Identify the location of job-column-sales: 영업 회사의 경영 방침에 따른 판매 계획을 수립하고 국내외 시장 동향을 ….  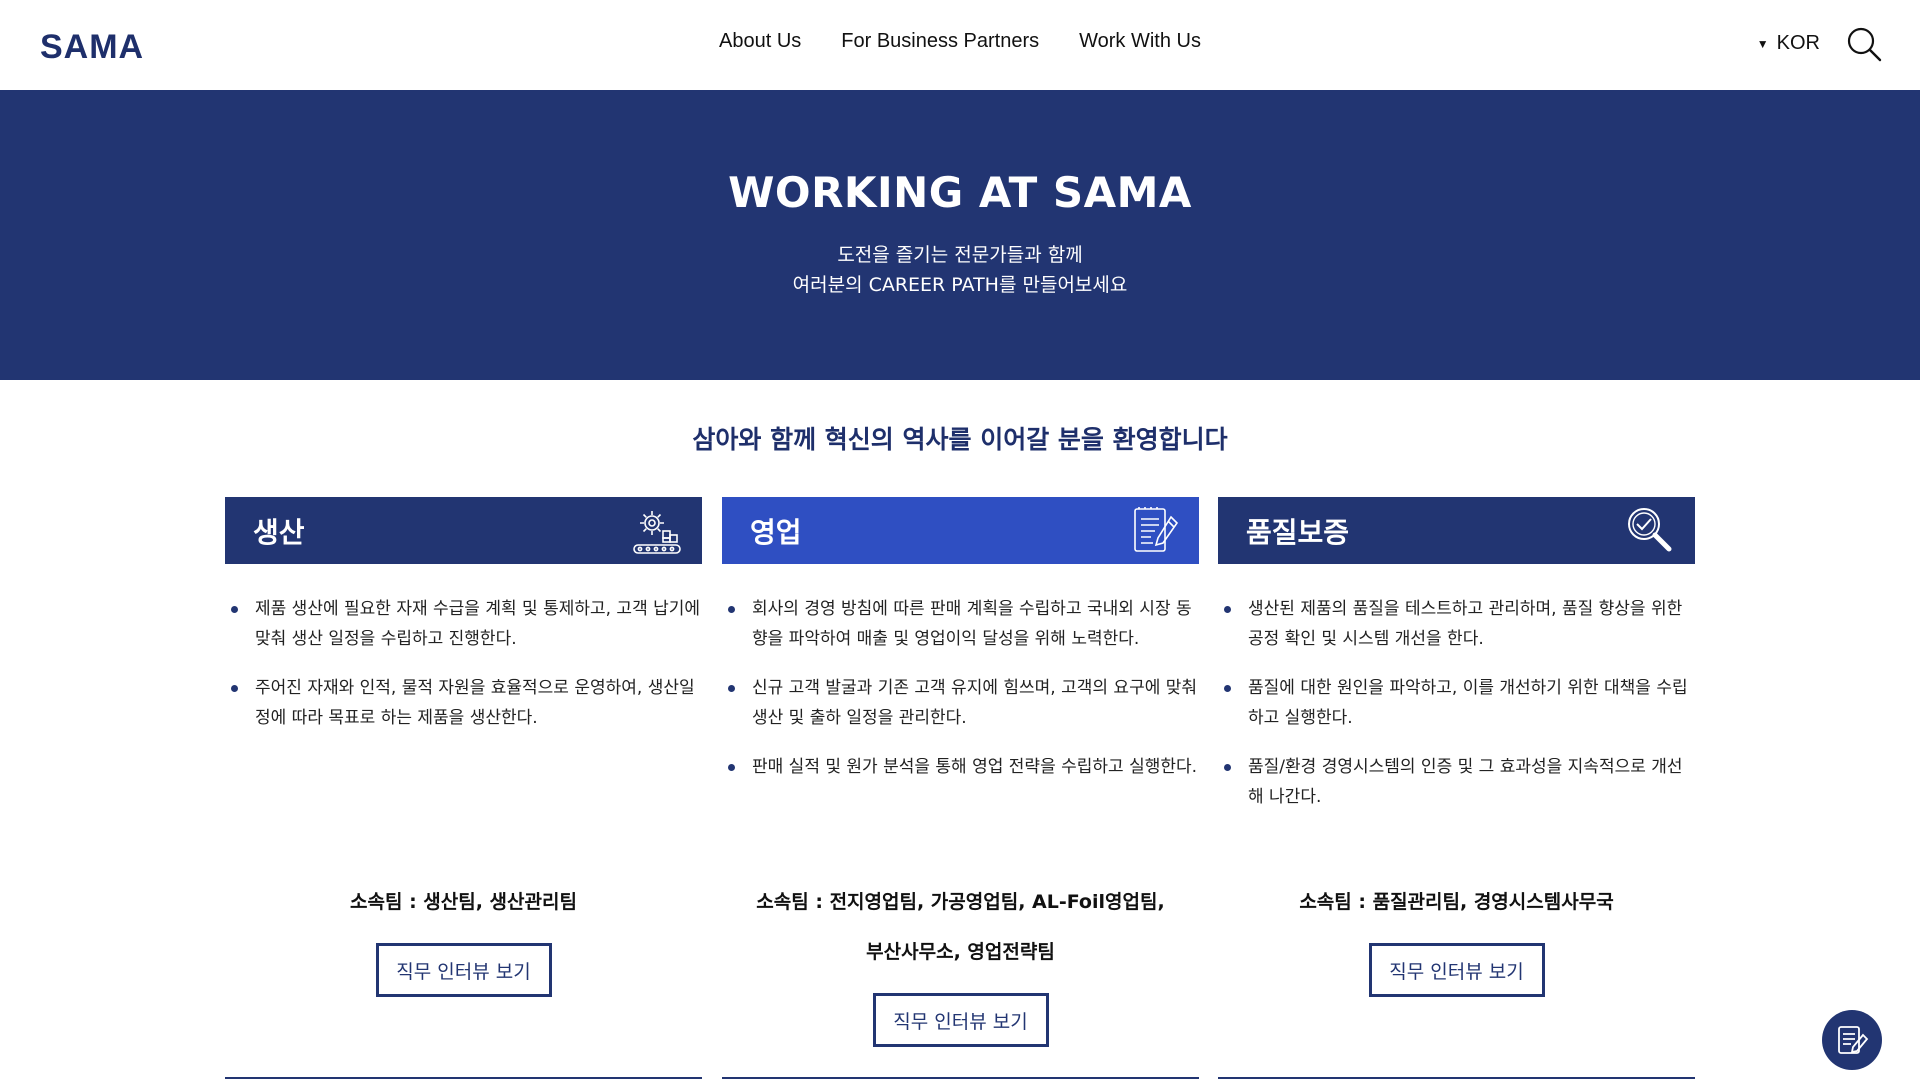
(960, 788).